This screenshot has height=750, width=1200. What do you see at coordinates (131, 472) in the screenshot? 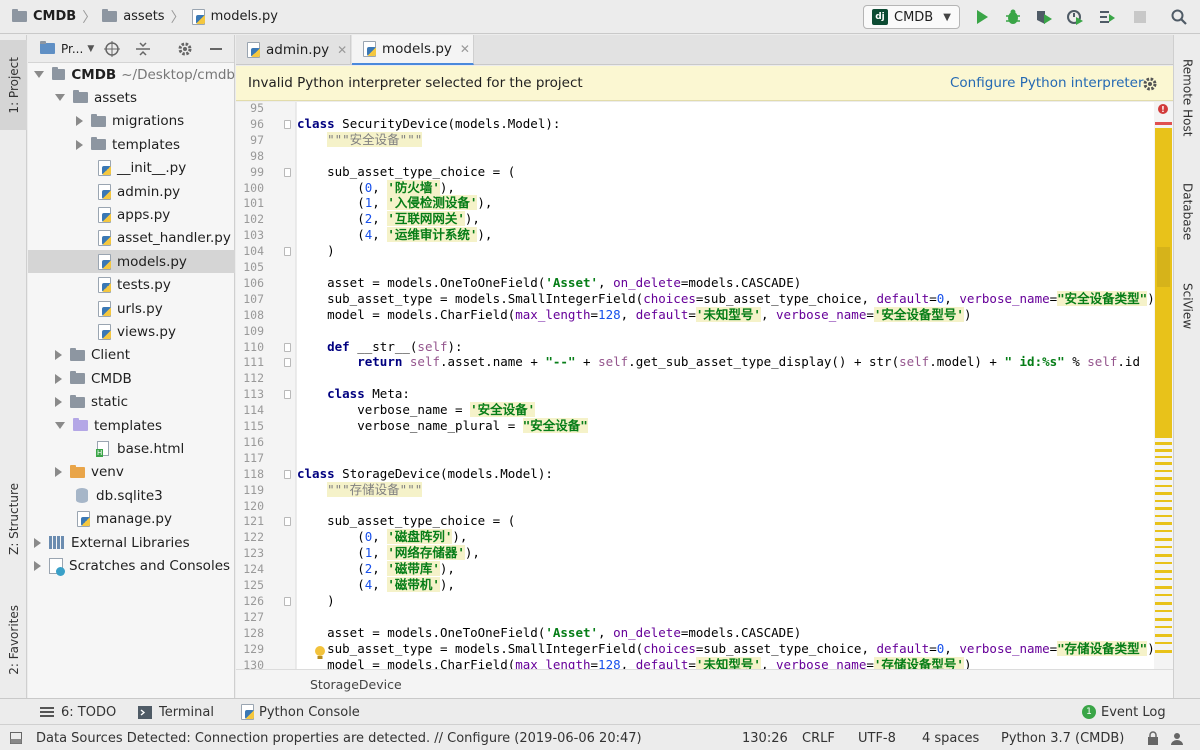
I see `tree-item: venv` at bounding box center [131, 472].